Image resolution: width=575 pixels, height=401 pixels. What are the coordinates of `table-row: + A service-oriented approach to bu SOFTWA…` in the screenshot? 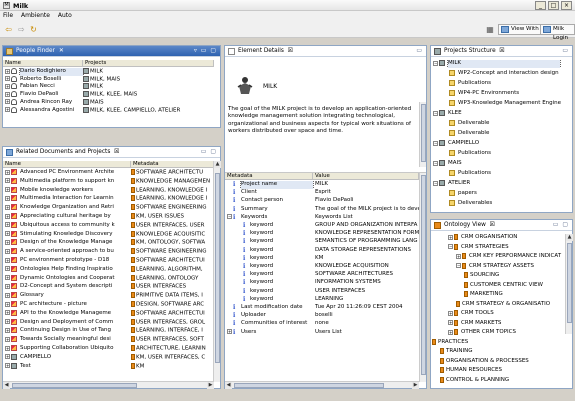 It's located at (108, 252).